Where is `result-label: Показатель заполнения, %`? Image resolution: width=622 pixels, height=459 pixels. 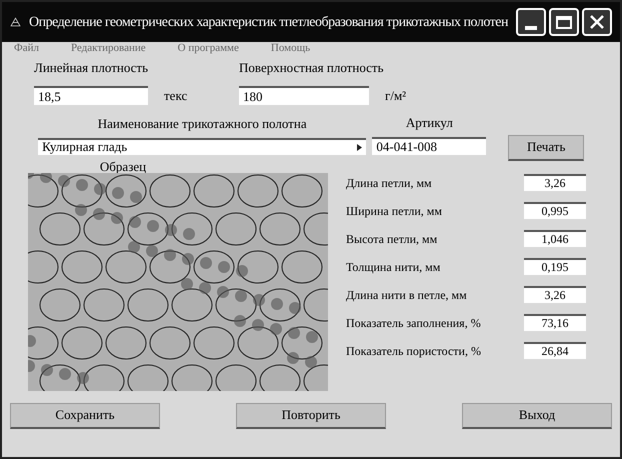
result-label: Показатель заполнения, % is located at coordinates (413, 323).